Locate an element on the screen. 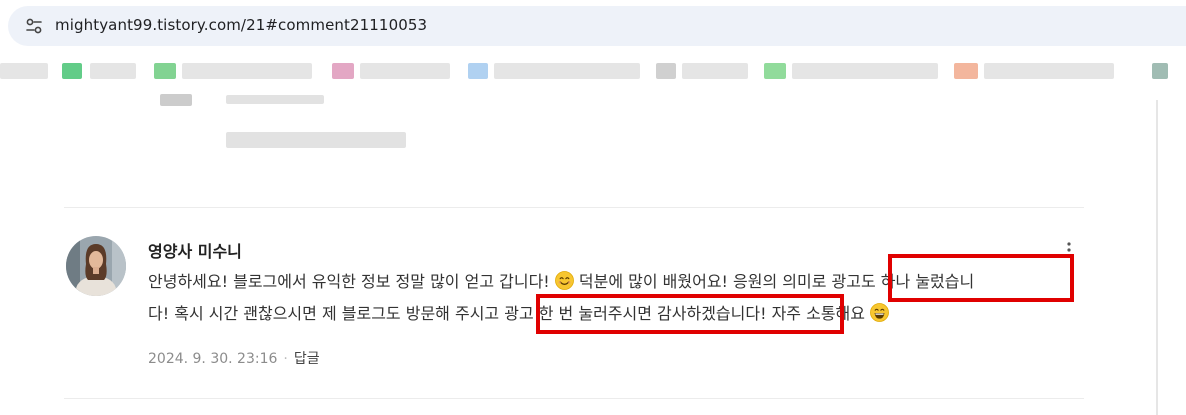 This screenshot has height=415, width=1186. comment-date: 2024. 9. 30. 23:16 is located at coordinates (213, 359).